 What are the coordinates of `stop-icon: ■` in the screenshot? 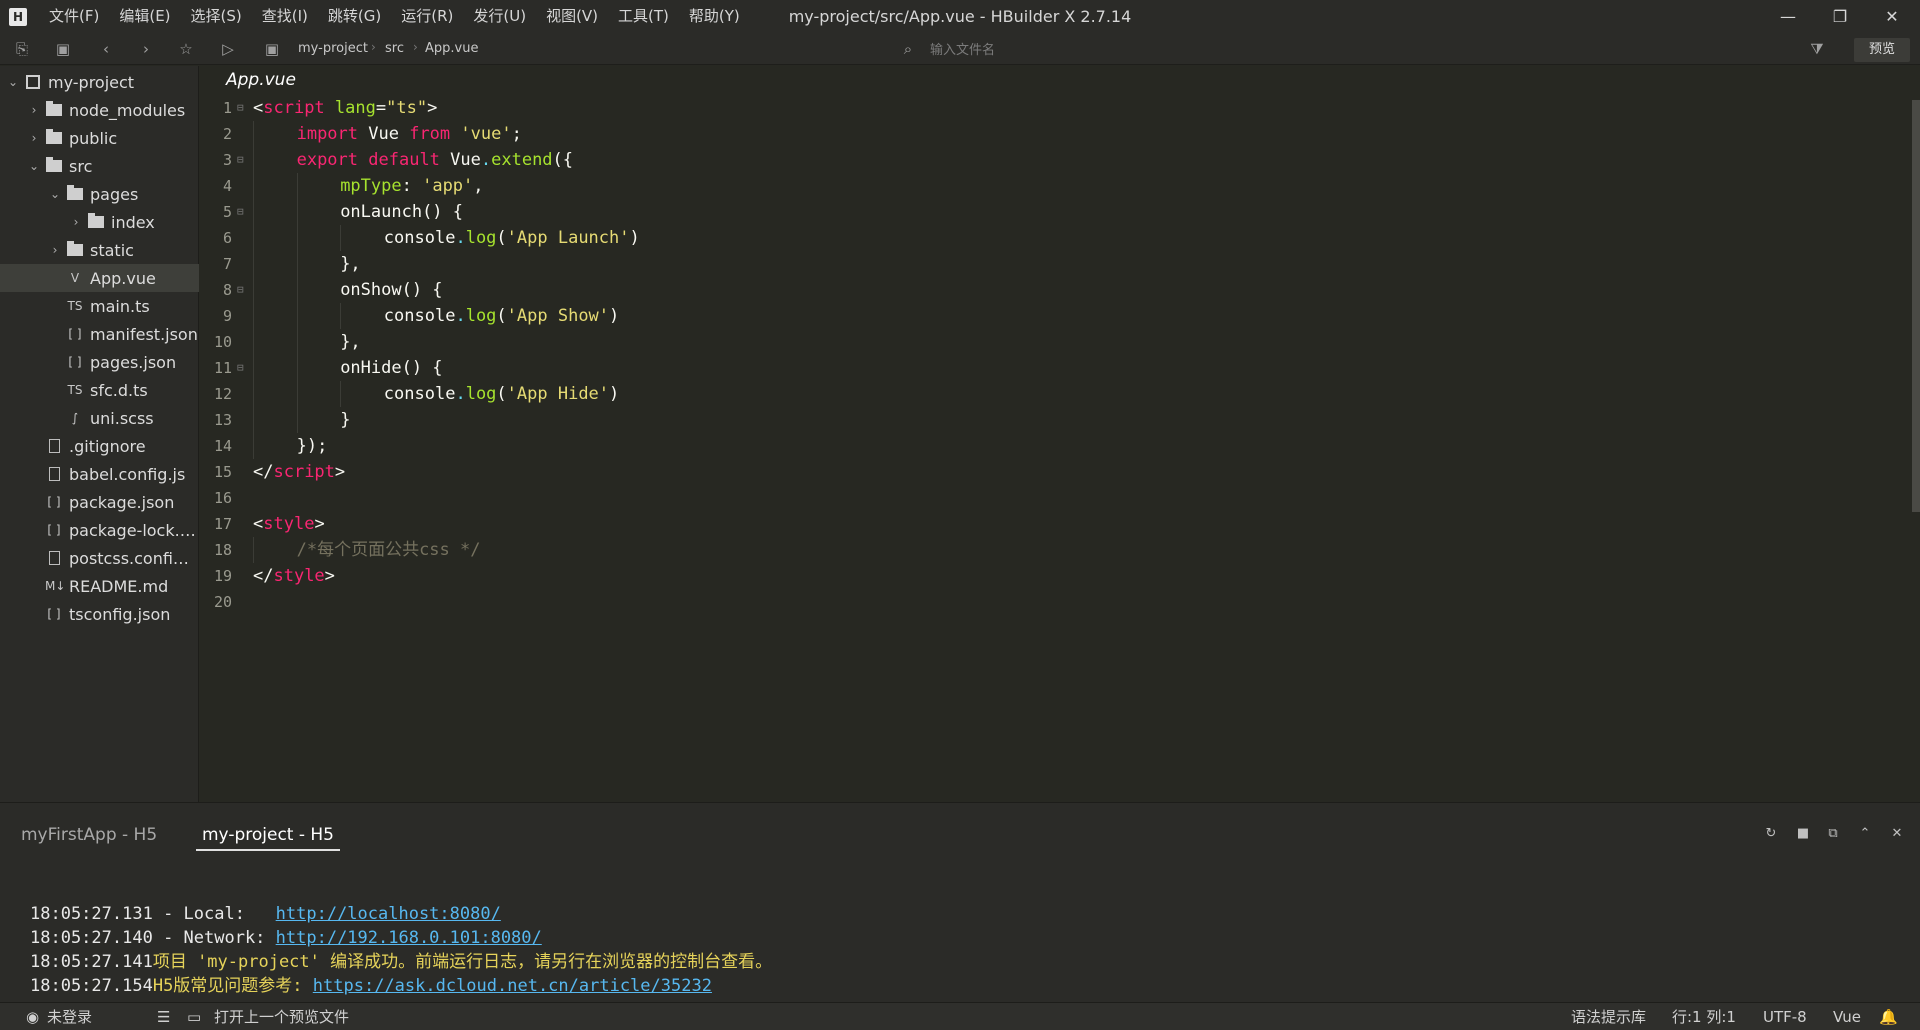 It's located at (1803, 834).